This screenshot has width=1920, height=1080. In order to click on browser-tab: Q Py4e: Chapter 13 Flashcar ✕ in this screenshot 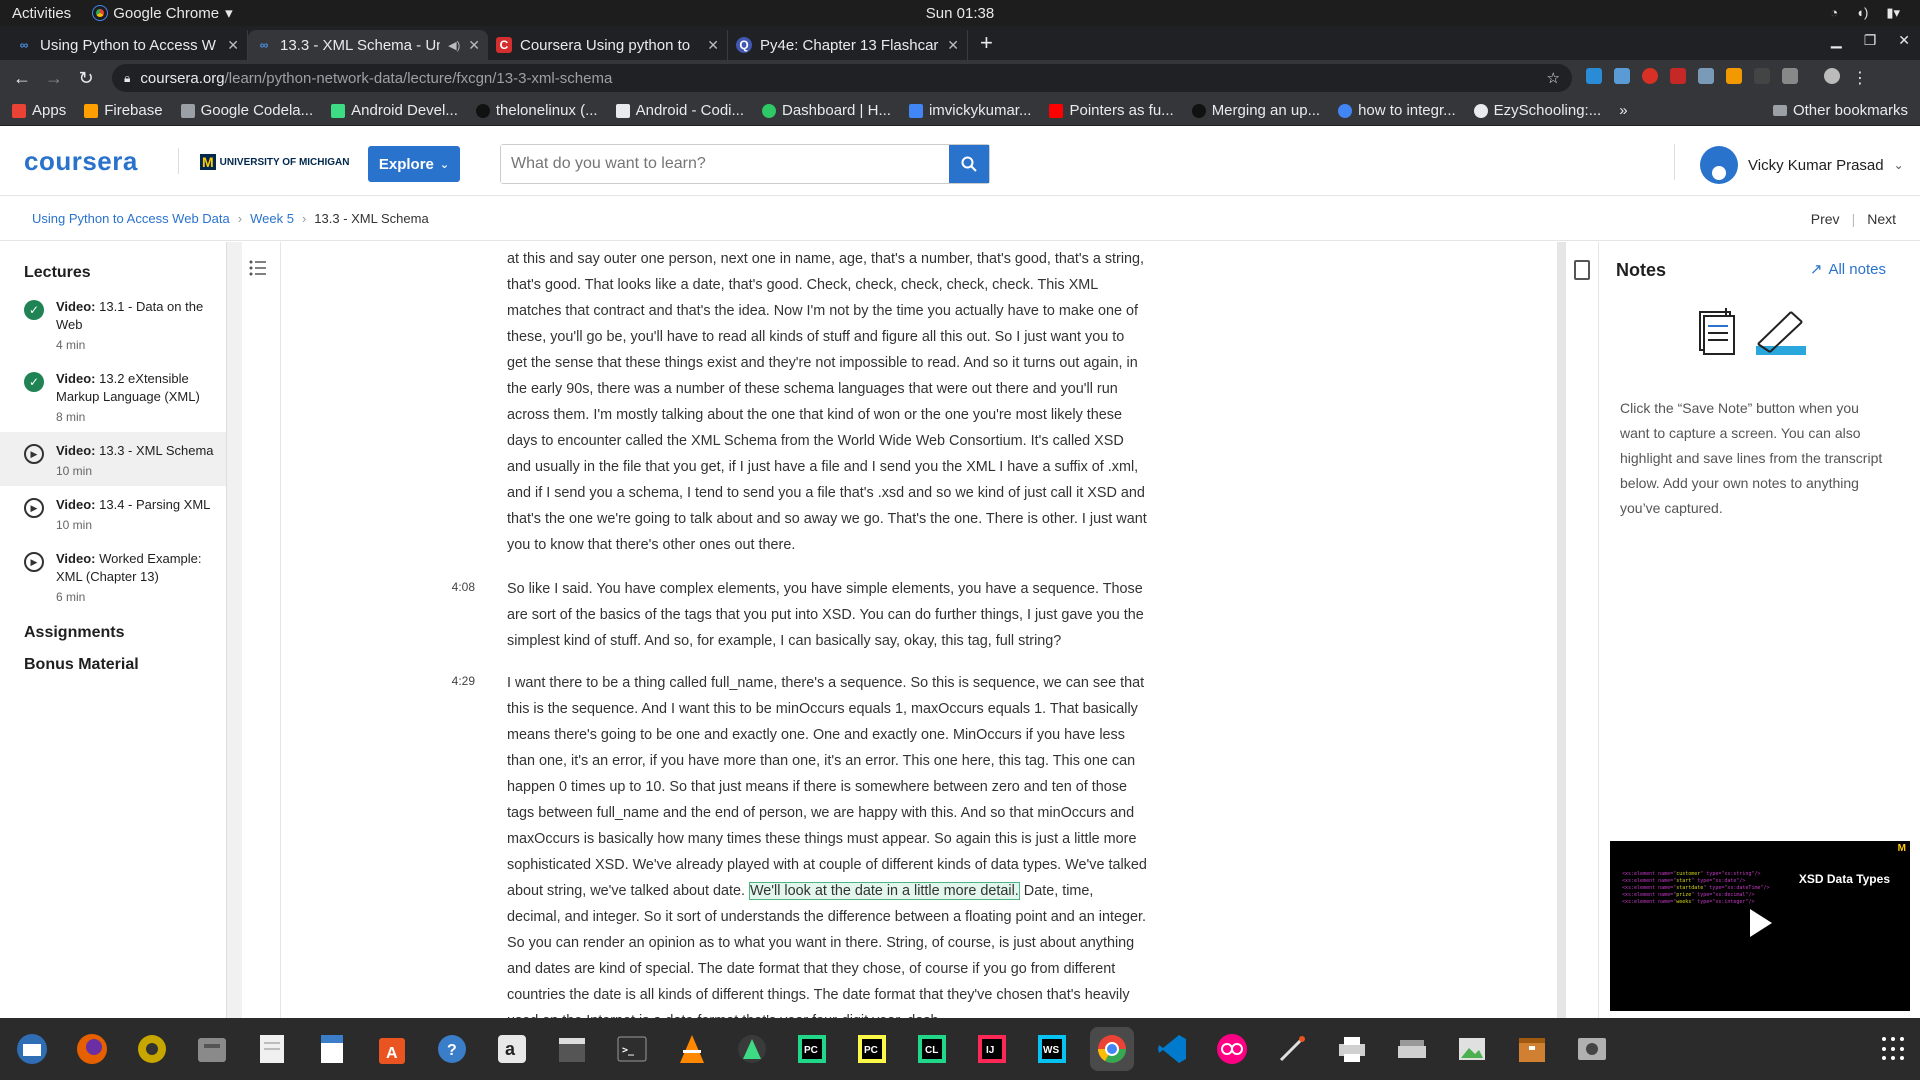, I will do `click(848, 45)`.